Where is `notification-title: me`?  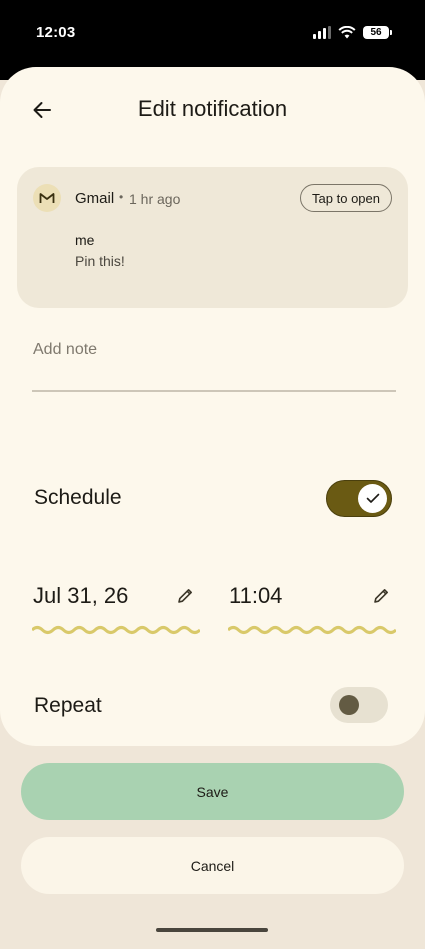
notification-title: me is located at coordinates (85, 240).